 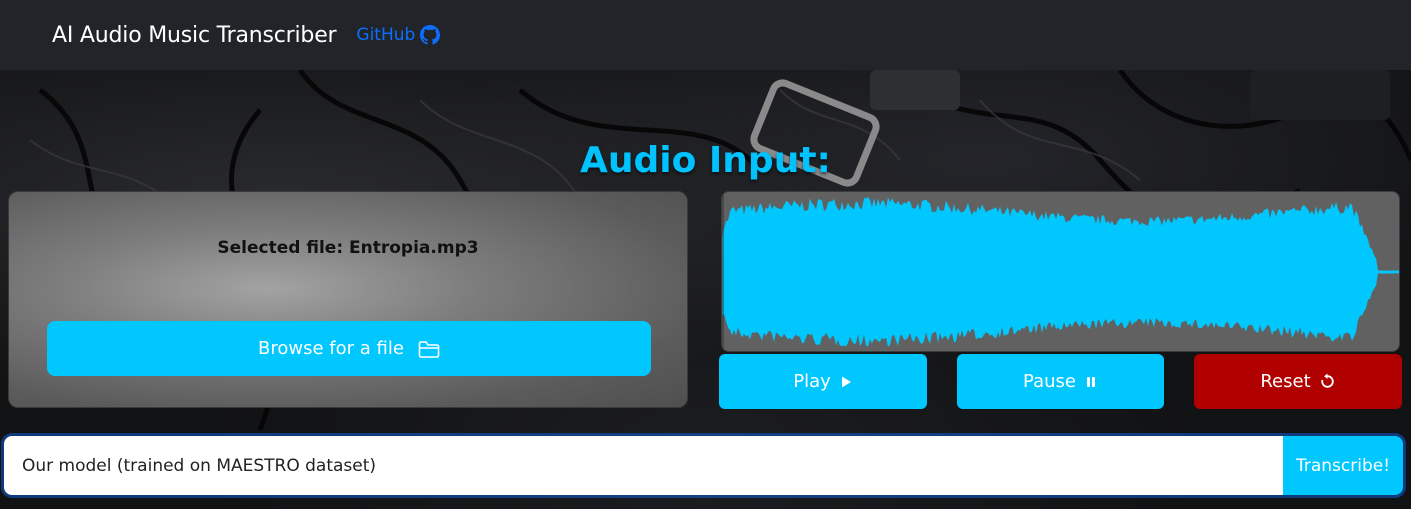 I want to click on reset-button: Reset, so click(x=1298, y=381).